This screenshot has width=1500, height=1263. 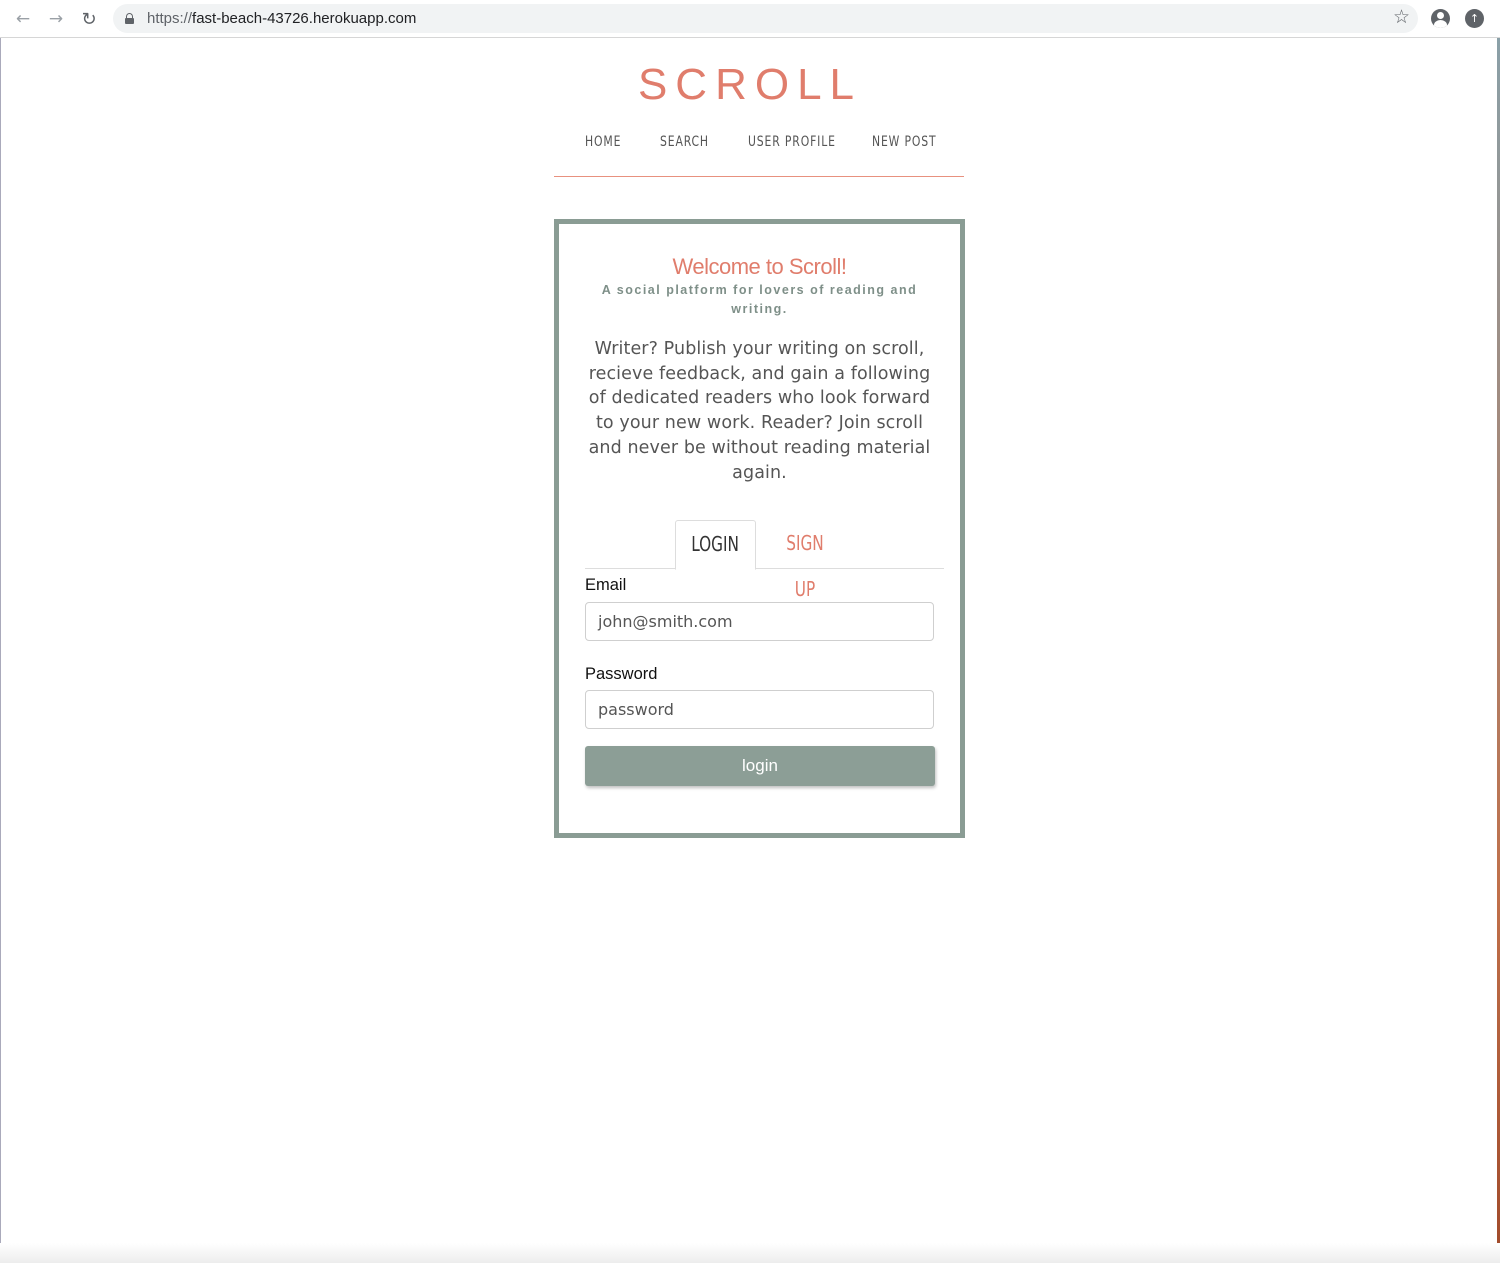 I want to click on tab-login: LOGIN, so click(x=715, y=545).